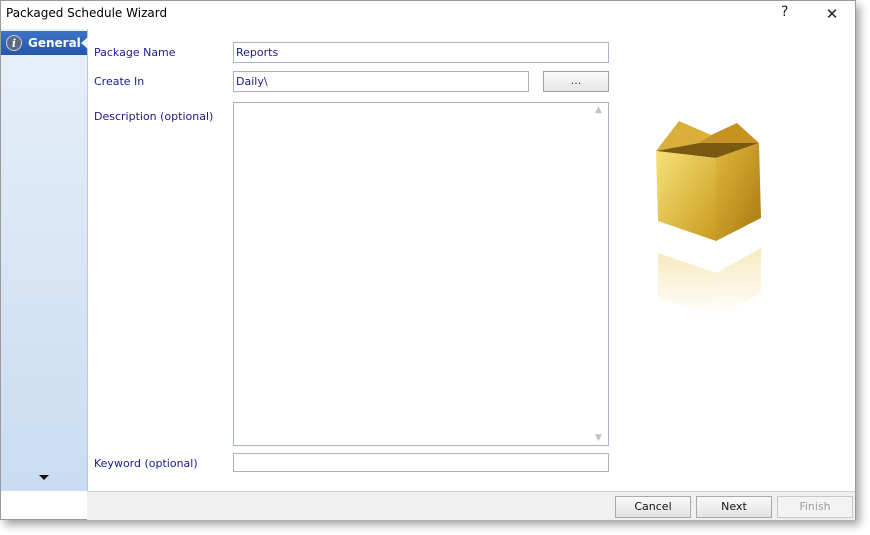  I want to click on close-icon: ✕, so click(832, 14).